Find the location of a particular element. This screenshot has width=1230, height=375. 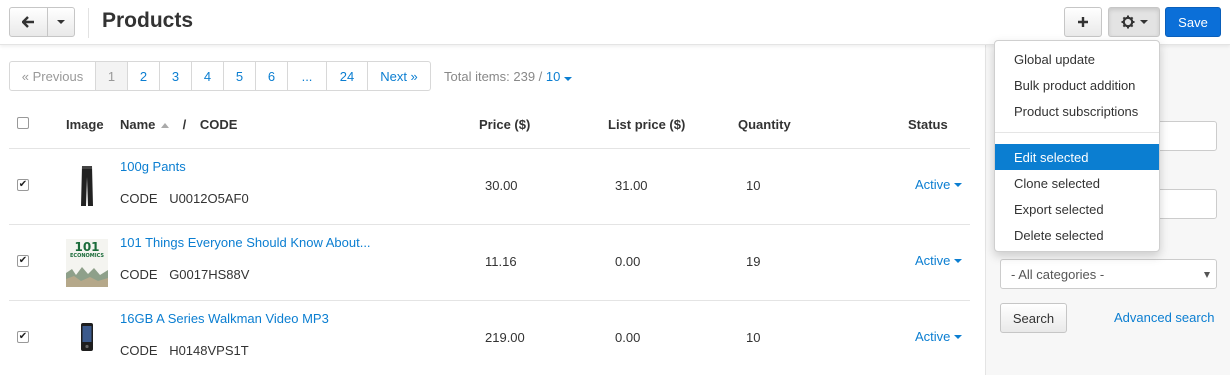

book-cover-number: 101 is located at coordinates (87, 247).